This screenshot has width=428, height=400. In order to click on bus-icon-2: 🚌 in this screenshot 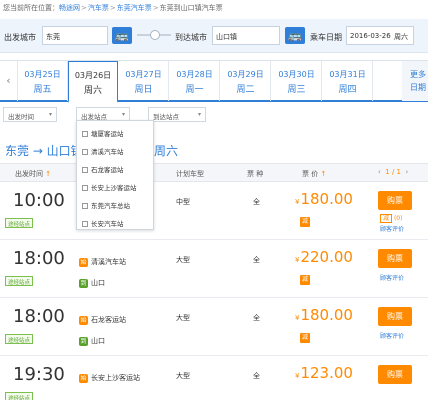, I will do `click(295, 35)`.